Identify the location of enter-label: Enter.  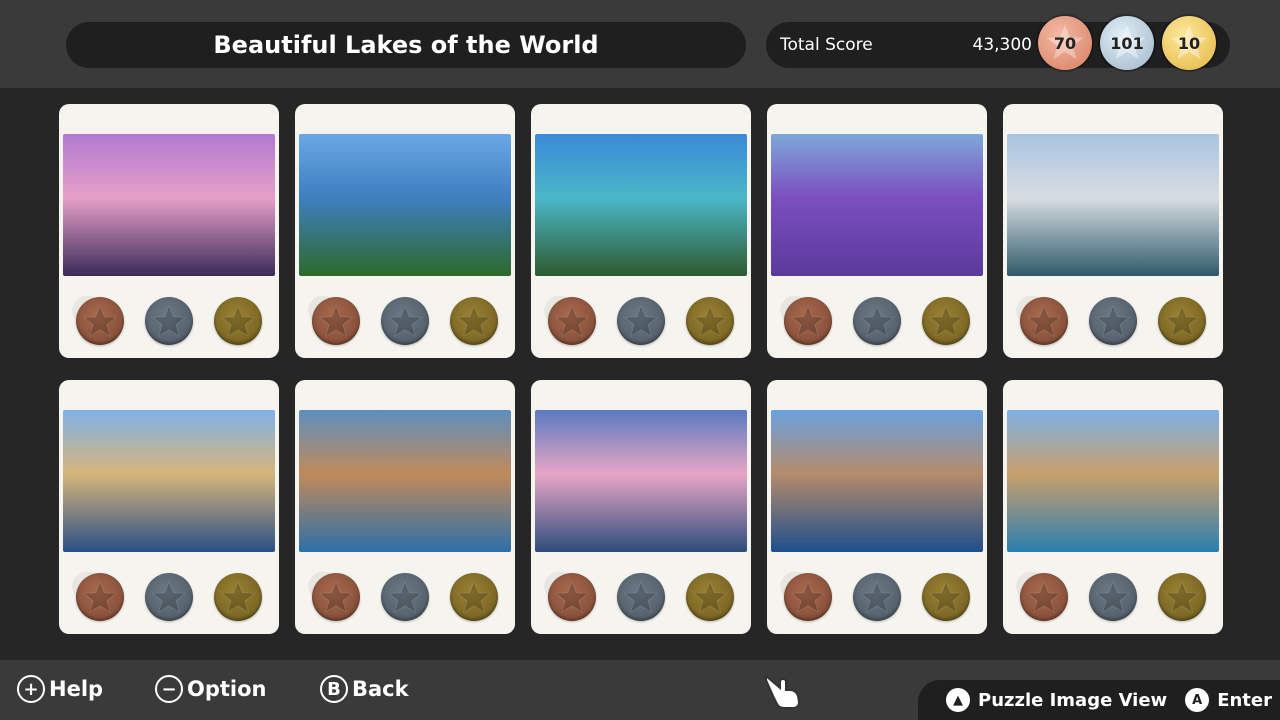
(1244, 700).